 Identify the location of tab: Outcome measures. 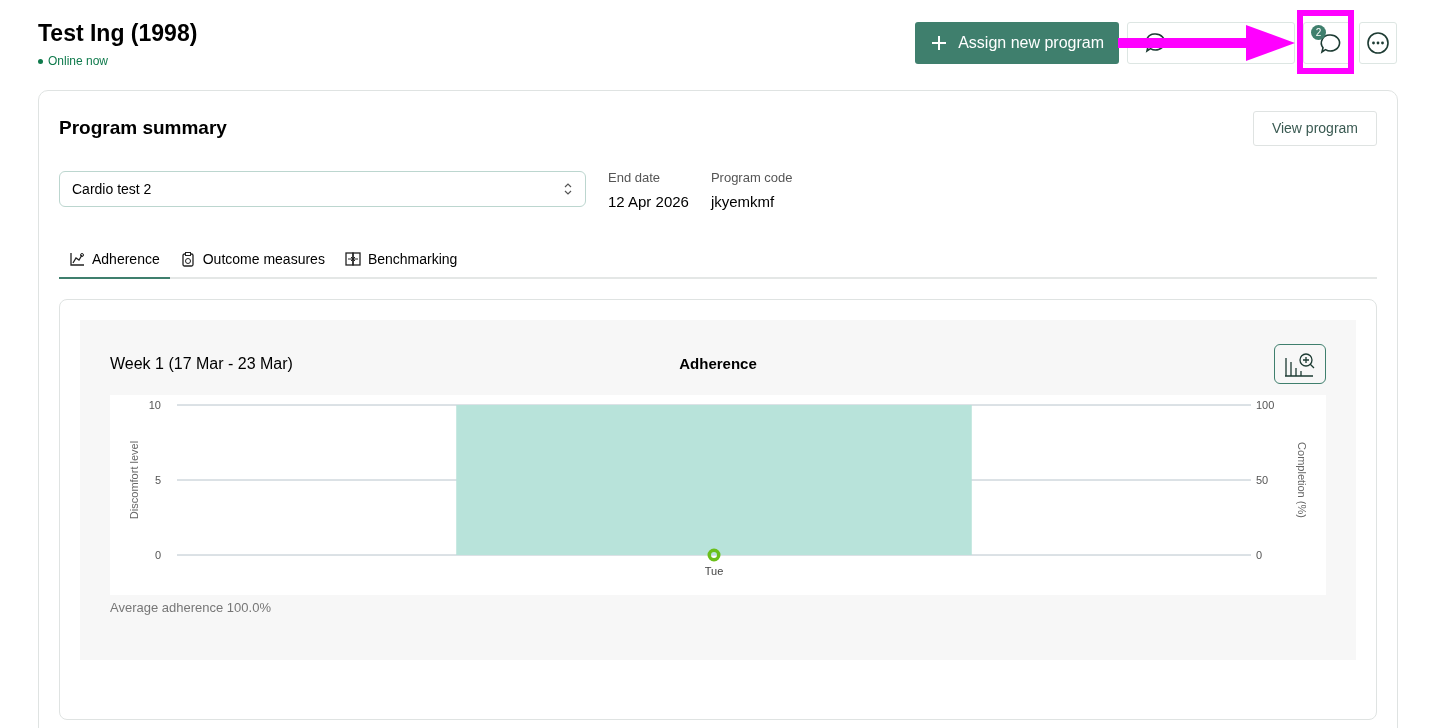
(252, 260).